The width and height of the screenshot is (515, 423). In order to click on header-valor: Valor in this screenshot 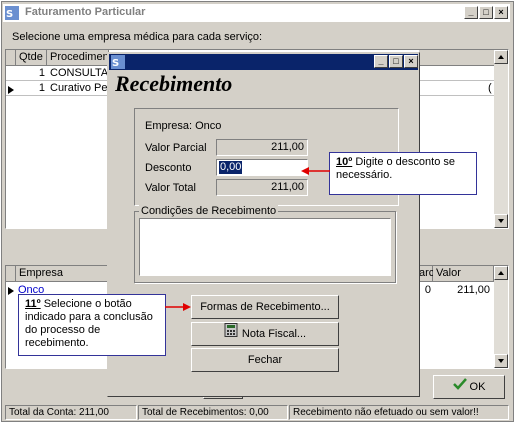, I will do `click(463, 274)`.